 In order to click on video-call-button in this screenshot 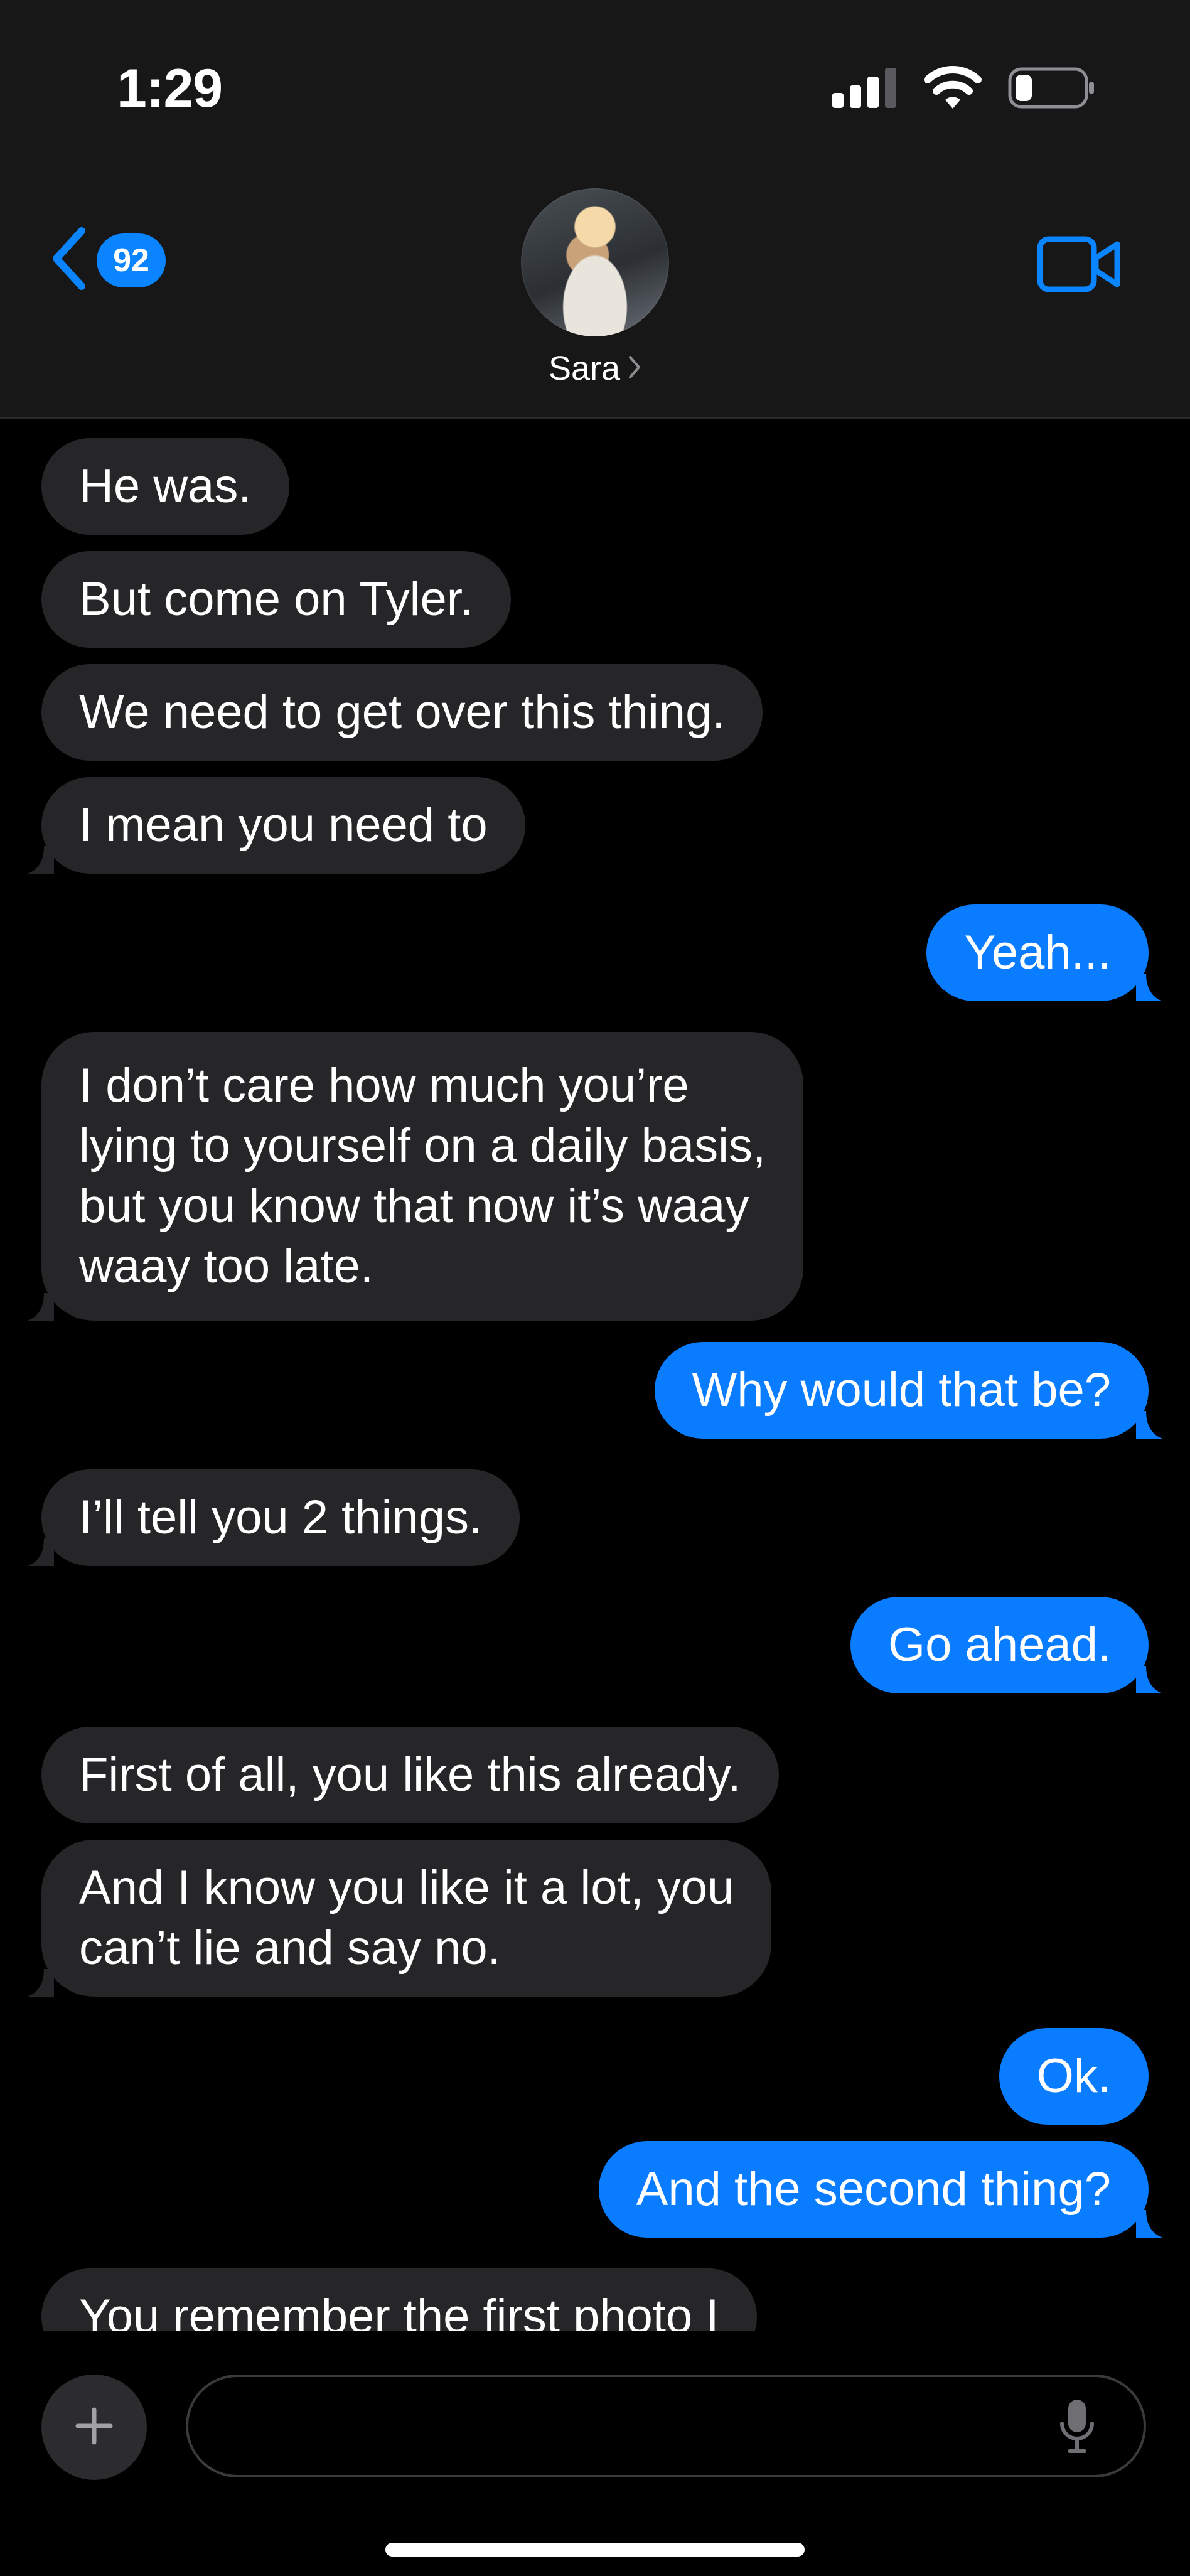, I will do `click(1079, 265)`.